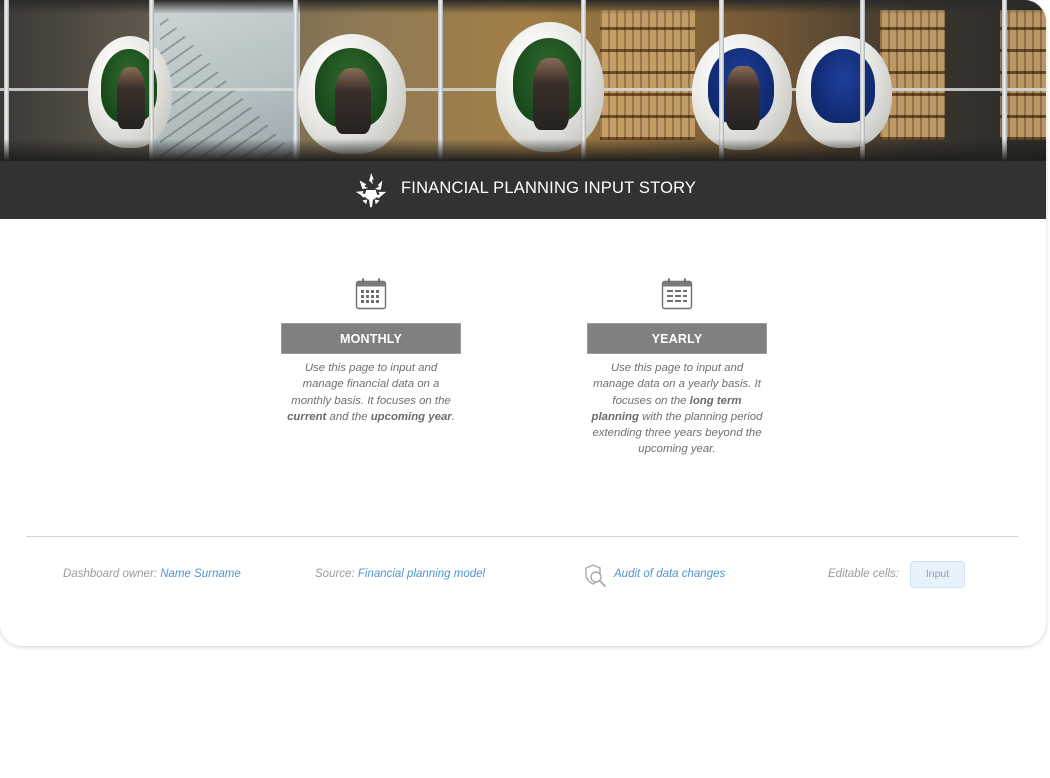 The height and width of the screenshot is (778, 1050). I want to click on monthly-button: MONTHLY, so click(371, 338).